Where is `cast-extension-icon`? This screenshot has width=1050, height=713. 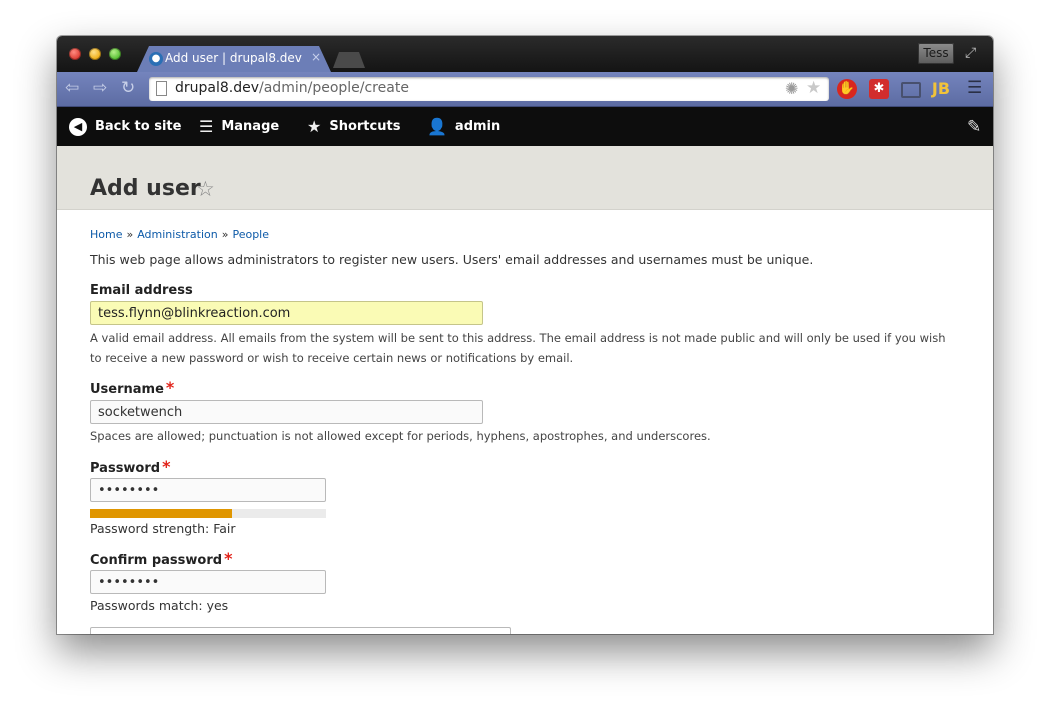
cast-extension-icon is located at coordinates (911, 90).